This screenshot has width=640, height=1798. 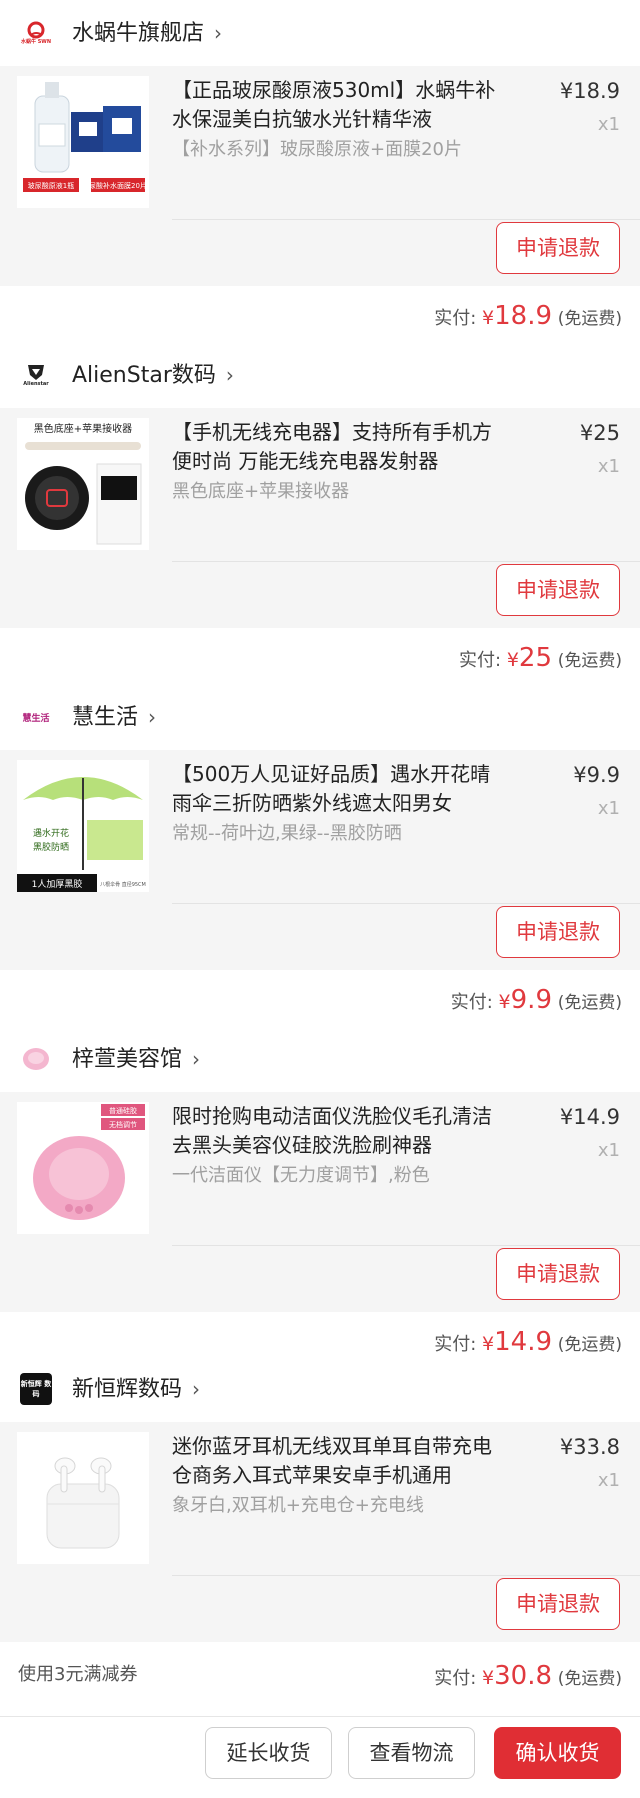 I want to click on face-brush-product-image: 普通硅胶 无档调节, so click(x=83, y=1168).